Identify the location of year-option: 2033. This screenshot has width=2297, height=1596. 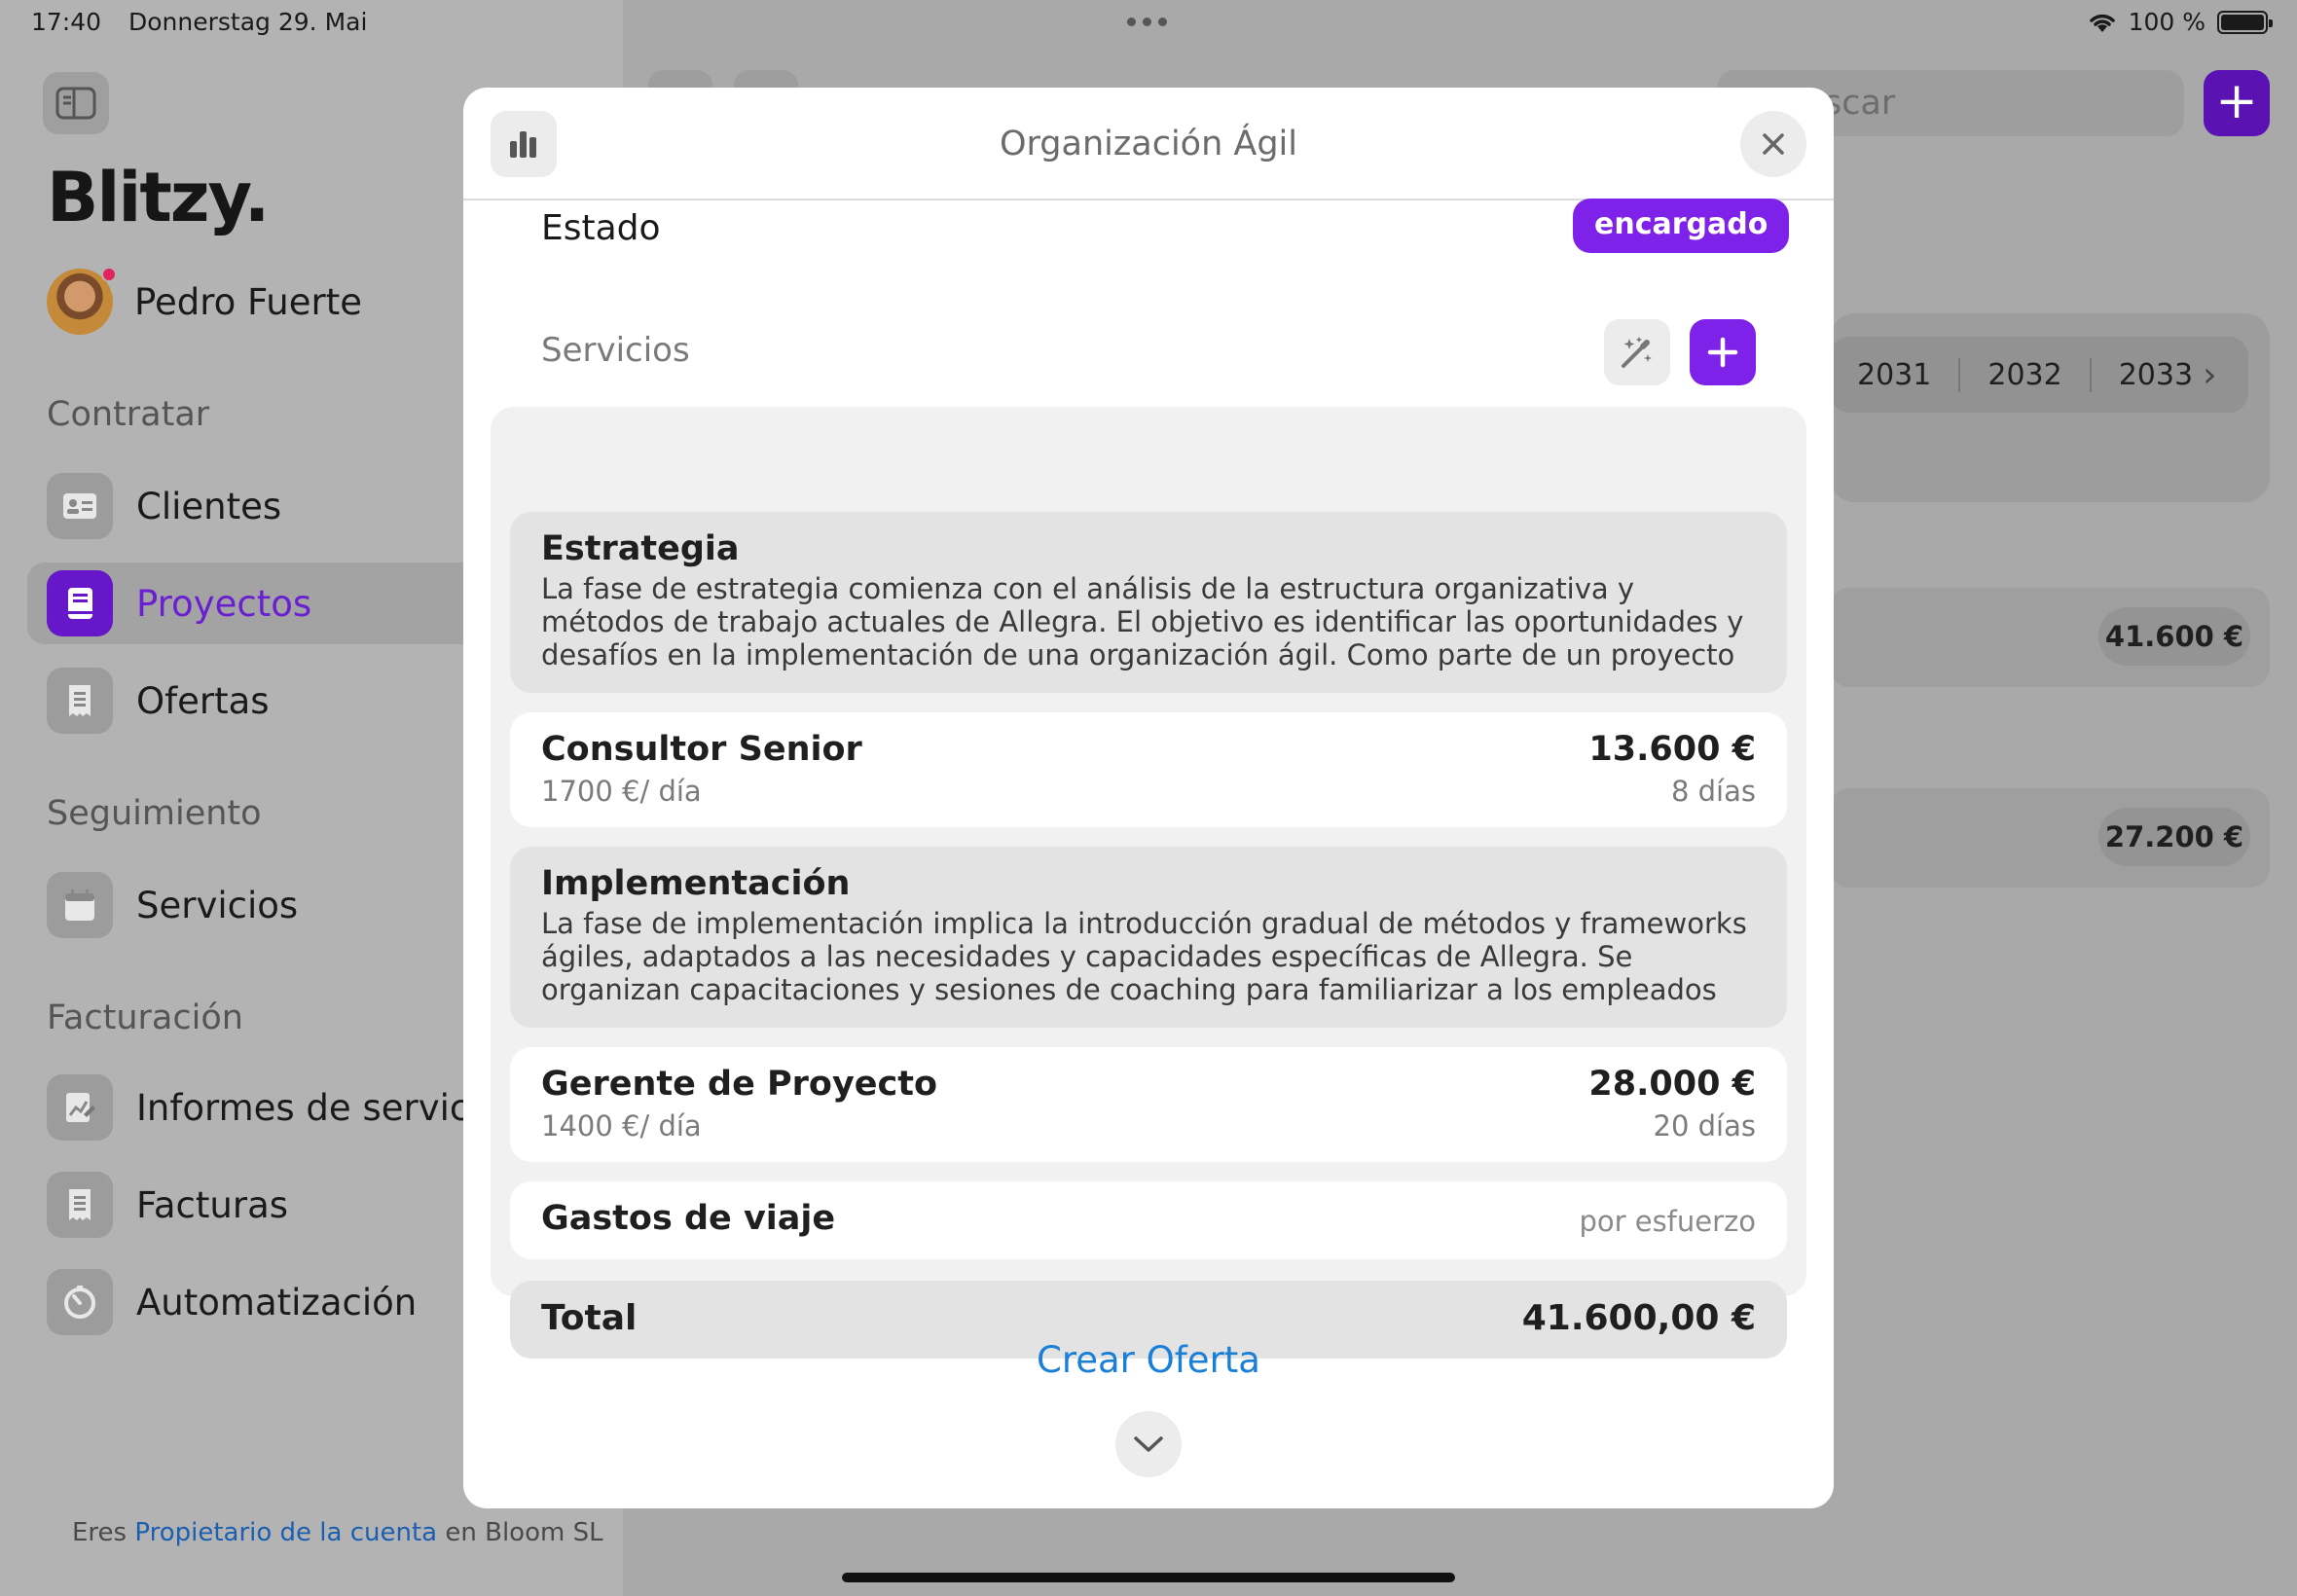
(2147, 375).